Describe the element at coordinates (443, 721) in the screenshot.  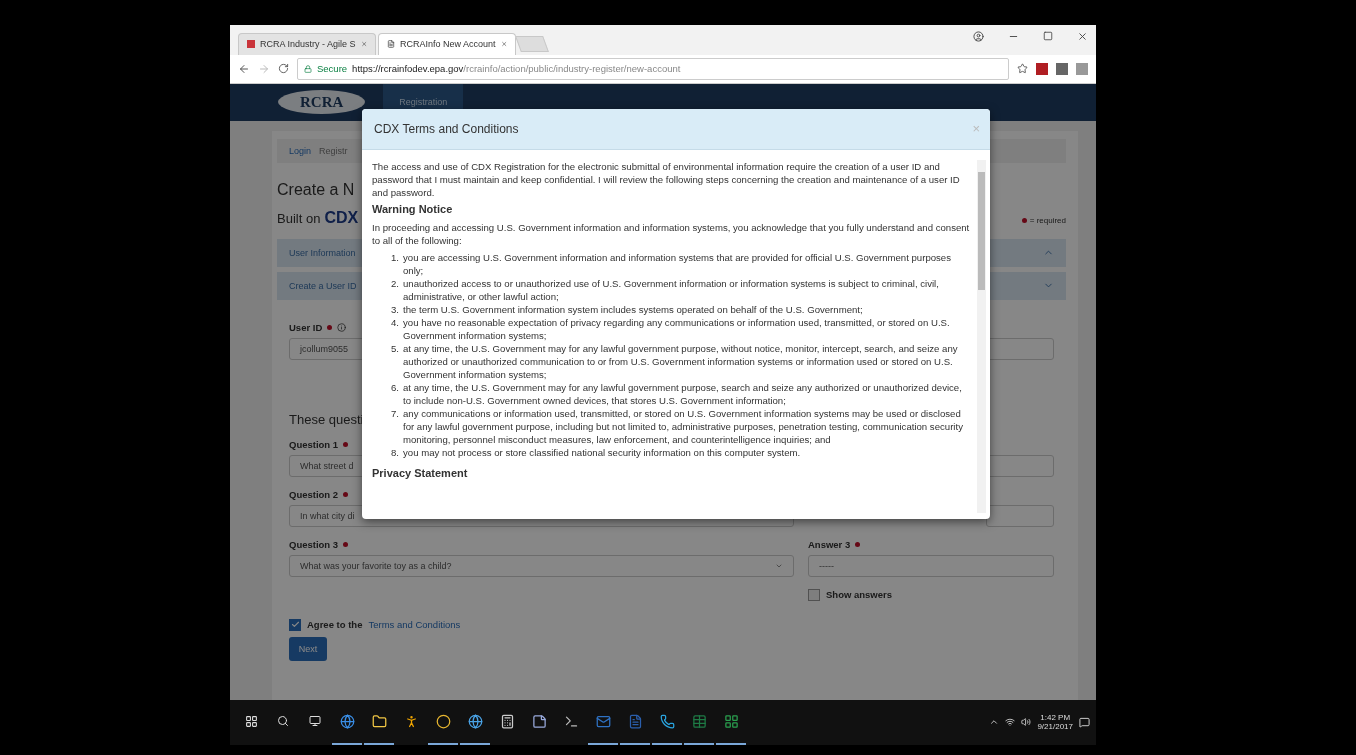
I see `circle-icon` at that location.